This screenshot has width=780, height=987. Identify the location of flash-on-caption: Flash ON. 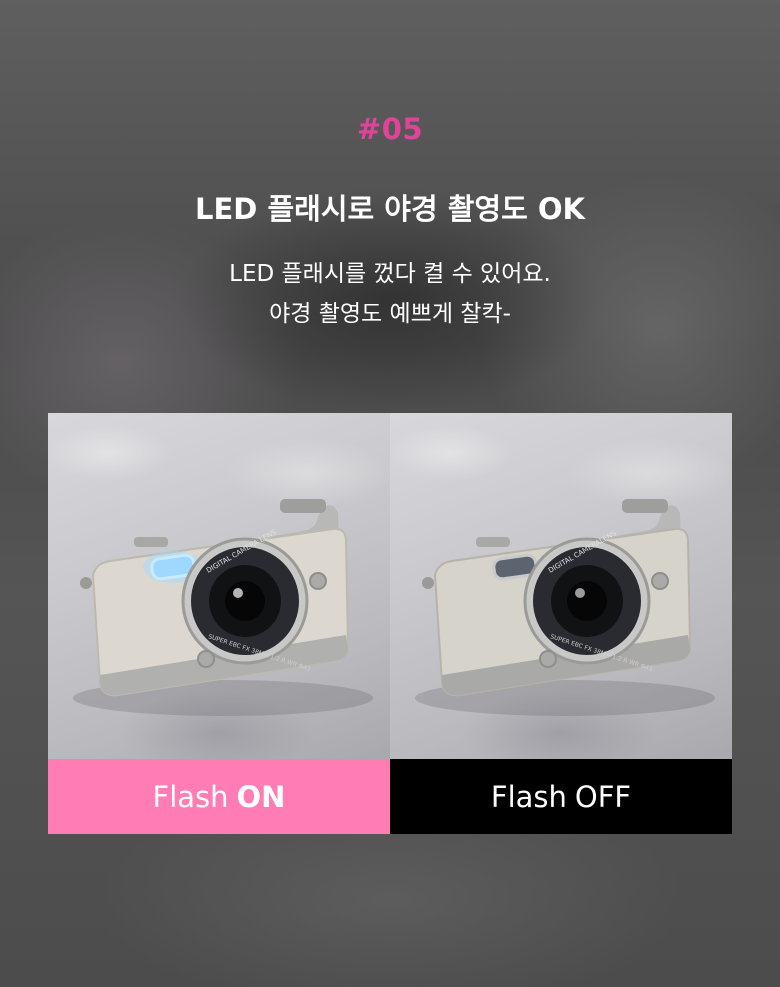
(219, 796).